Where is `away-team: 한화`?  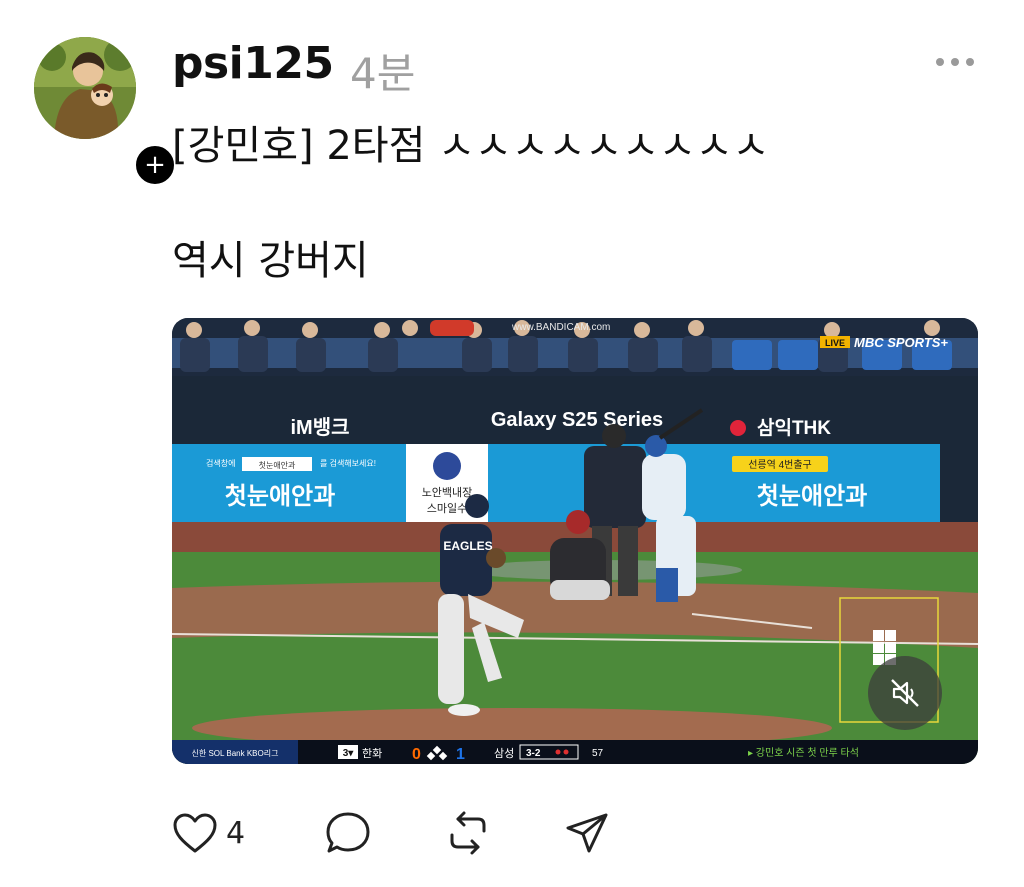
away-team: 한화 is located at coordinates (372, 753).